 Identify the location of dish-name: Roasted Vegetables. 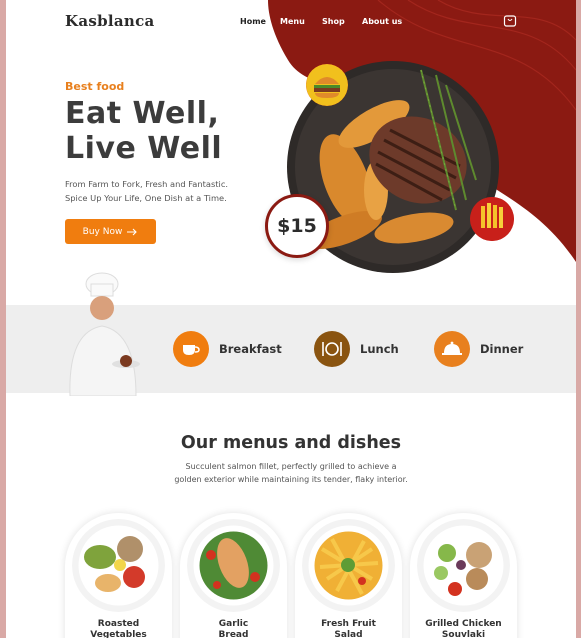
(118, 628).